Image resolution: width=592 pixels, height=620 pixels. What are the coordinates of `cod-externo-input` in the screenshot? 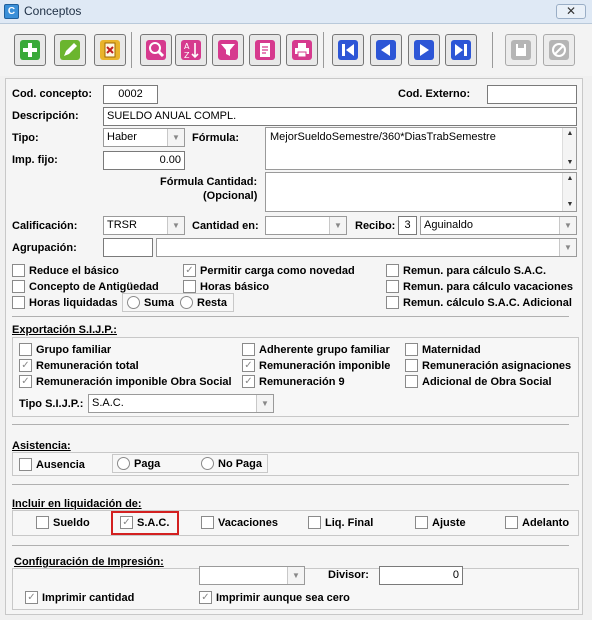 It's located at (532, 94).